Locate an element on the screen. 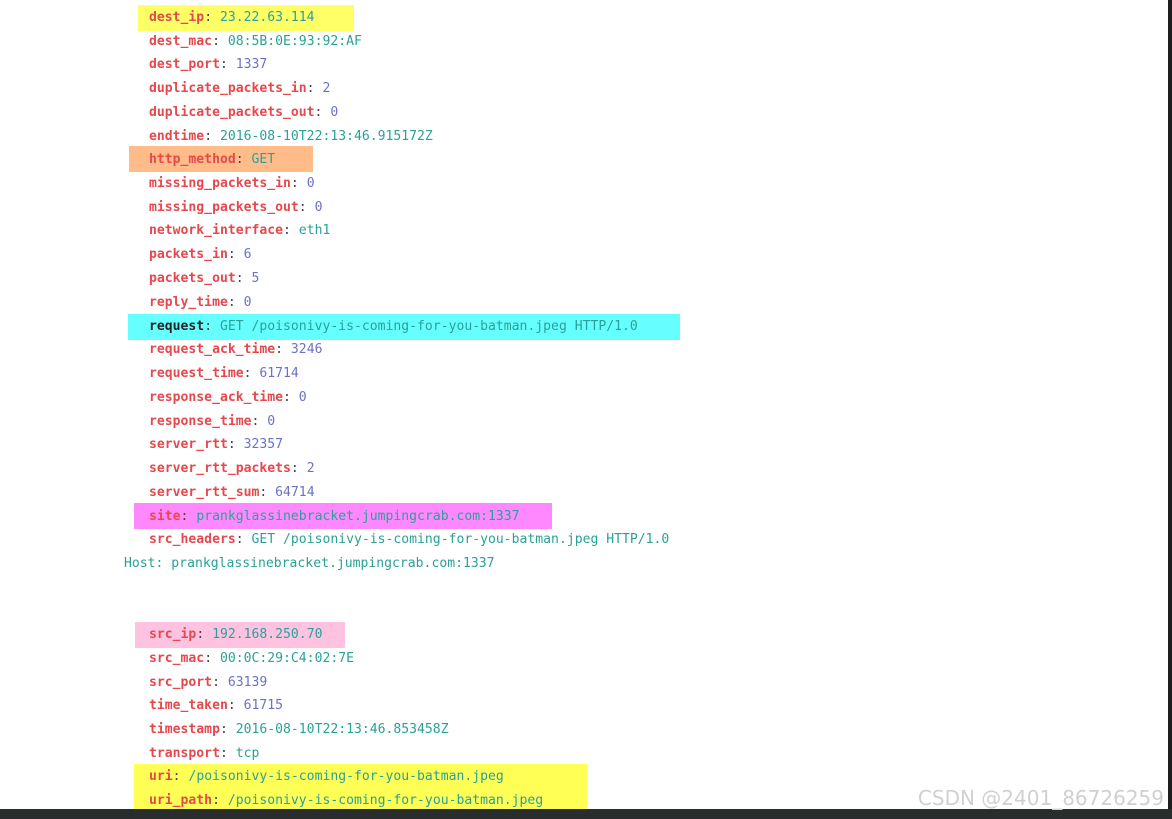 Image resolution: width=1172 pixels, height=819 pixels. field-row-transport: transport: tcp is located at coordinates (204, 753).